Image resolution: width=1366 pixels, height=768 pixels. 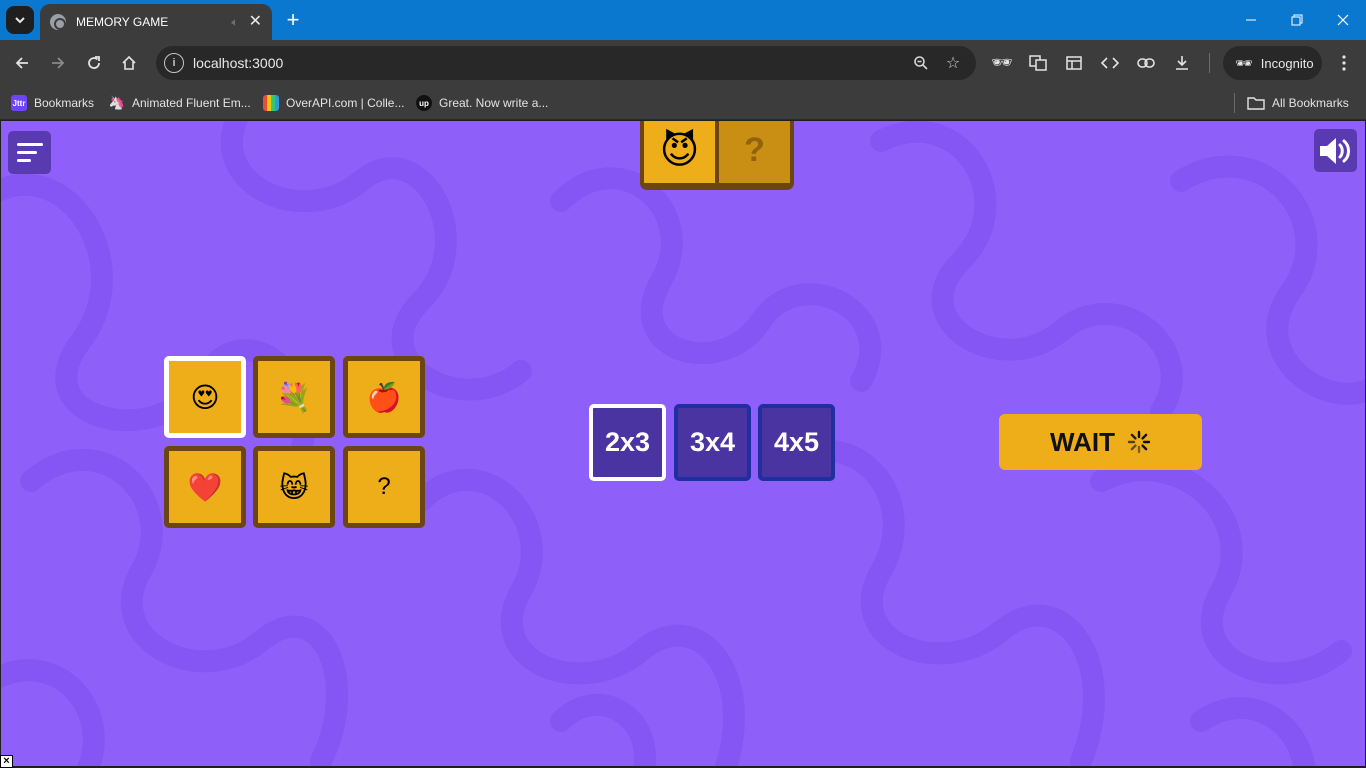 I want to click on profile-button: 🕶︎ Incognito, so click(x=1272, y=63).